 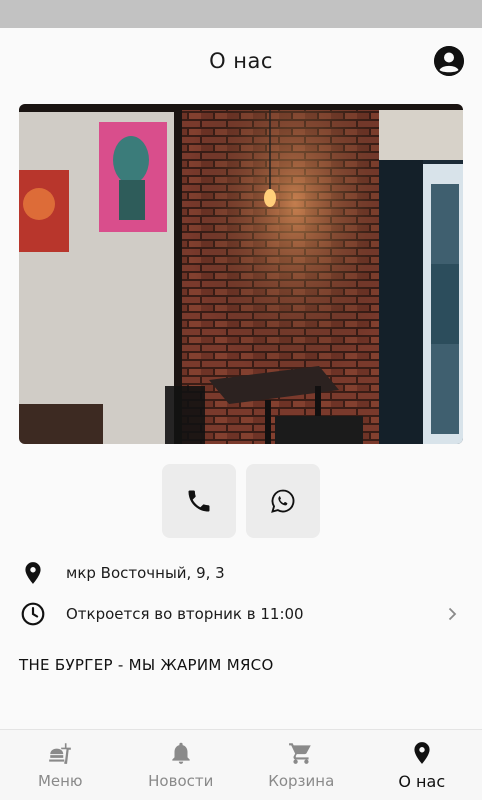 What do you see at coordinates (181, 753) in the screenshot?
I see `bell-icon` at bounding box center [181, 753].